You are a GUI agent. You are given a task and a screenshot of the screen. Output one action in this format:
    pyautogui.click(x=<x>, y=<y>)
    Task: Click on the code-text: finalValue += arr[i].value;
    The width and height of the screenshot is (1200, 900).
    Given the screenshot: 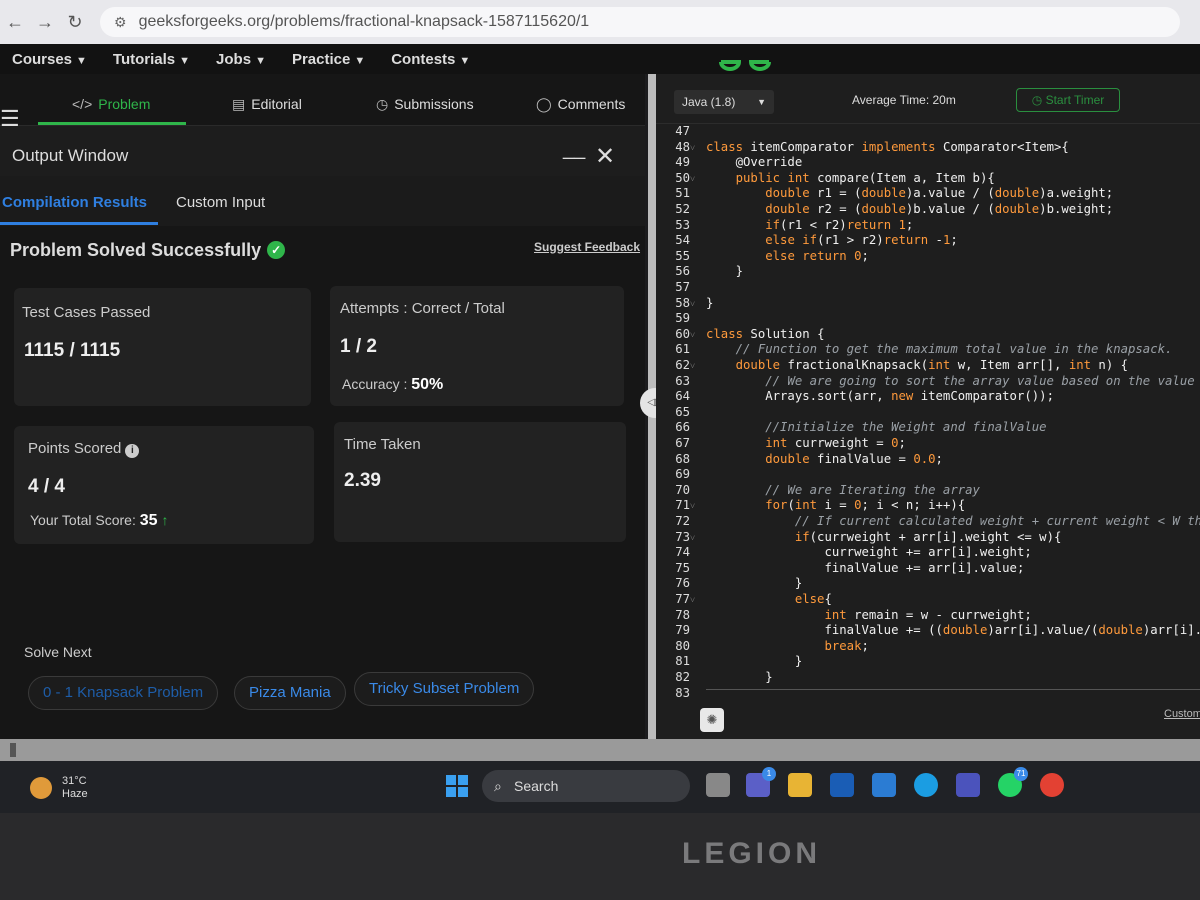 What is the action you would take?
    pyautogui.click(x=865, y=567)
    